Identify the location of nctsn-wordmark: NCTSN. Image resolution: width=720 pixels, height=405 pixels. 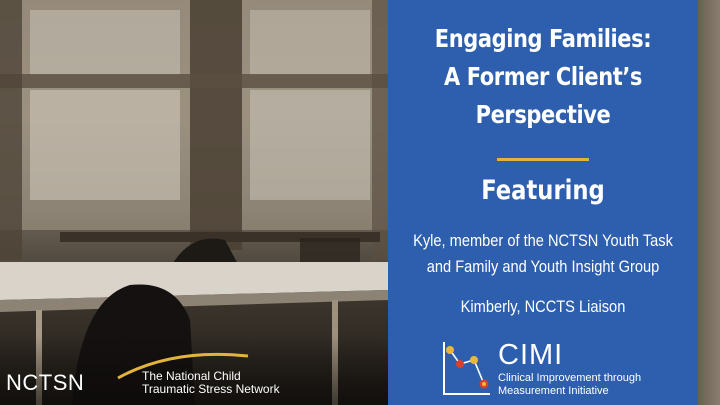
(45, 382).